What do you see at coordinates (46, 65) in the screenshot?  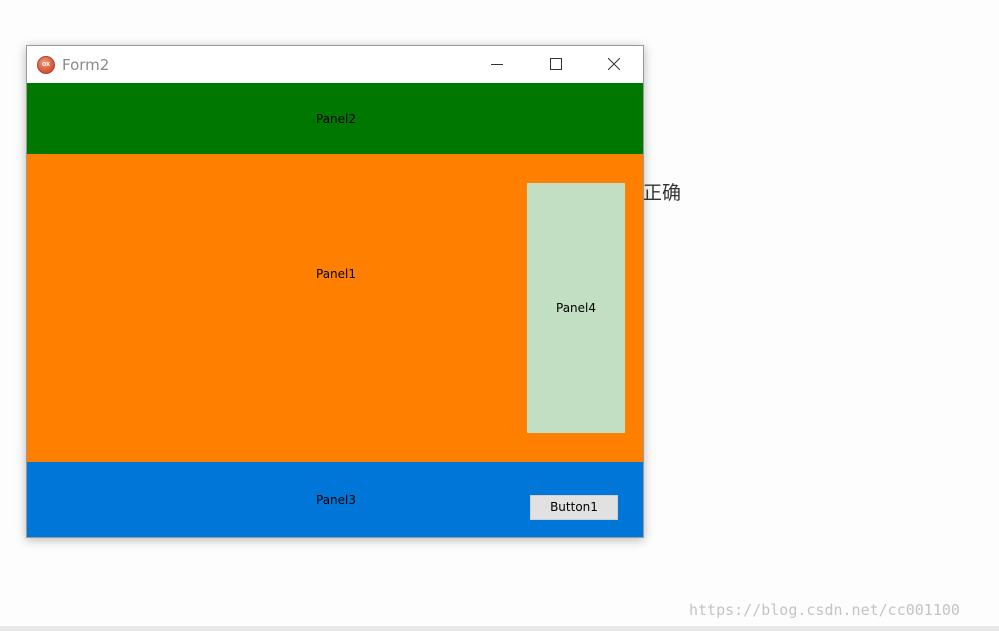 I see `app-icon: OX` at bounding box center [46, 65].